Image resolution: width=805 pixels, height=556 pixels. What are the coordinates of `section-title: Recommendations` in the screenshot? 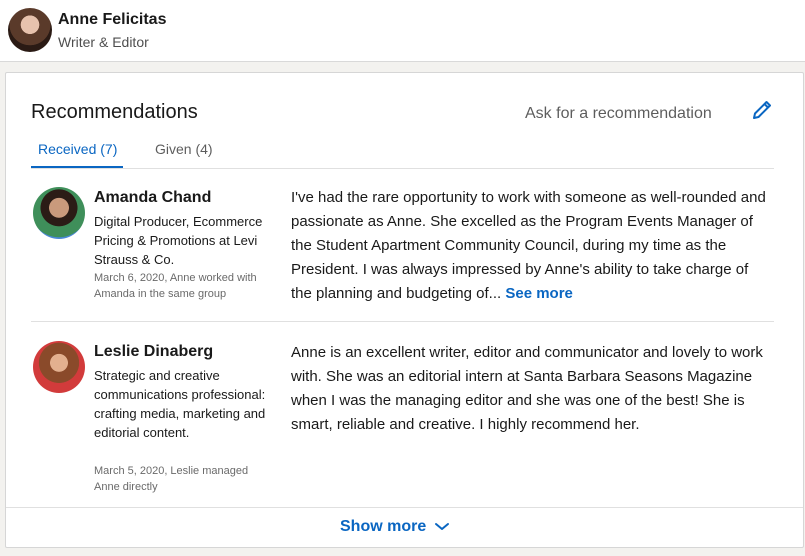 It's located at (114, 112).